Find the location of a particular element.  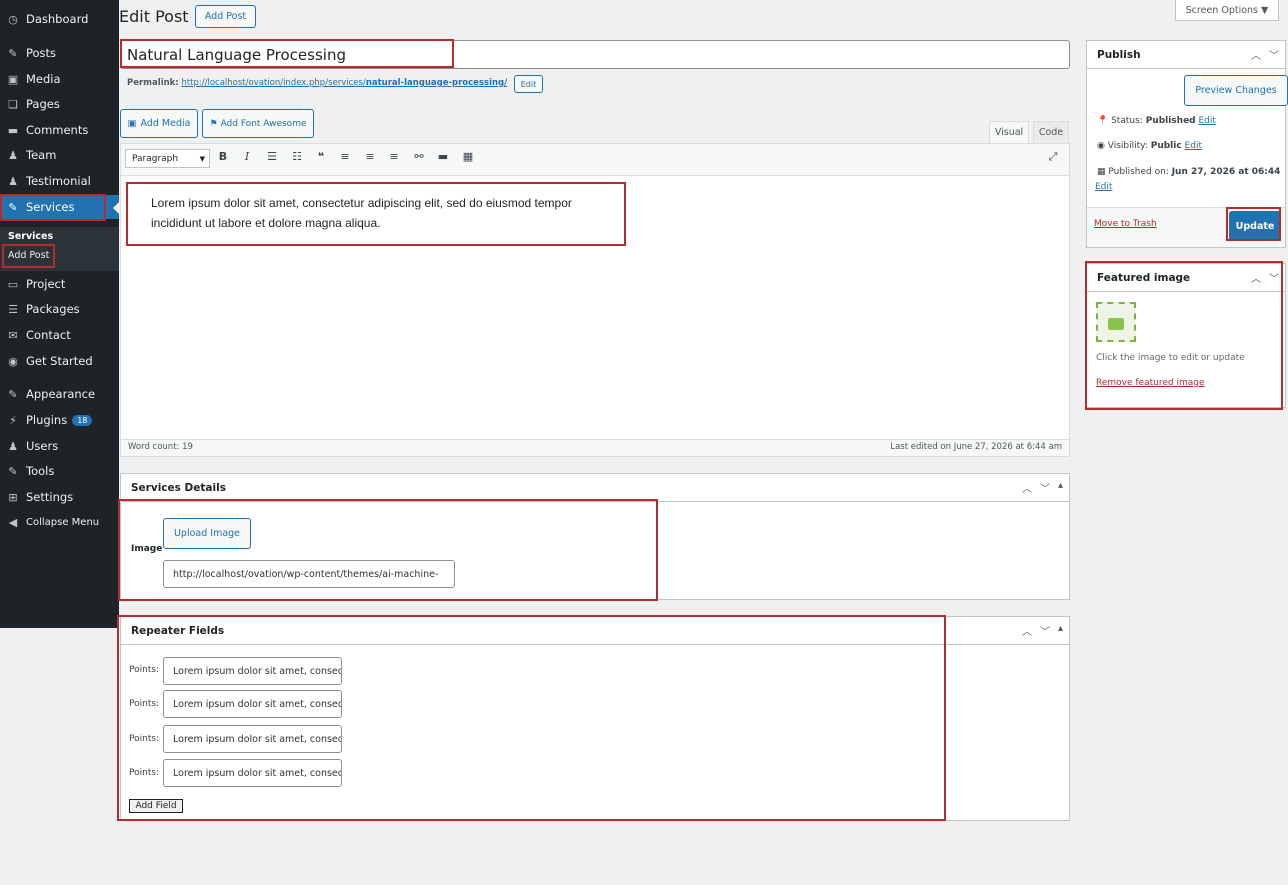

repeater-title: Repeater Fields is located at coordinates (178, 630).